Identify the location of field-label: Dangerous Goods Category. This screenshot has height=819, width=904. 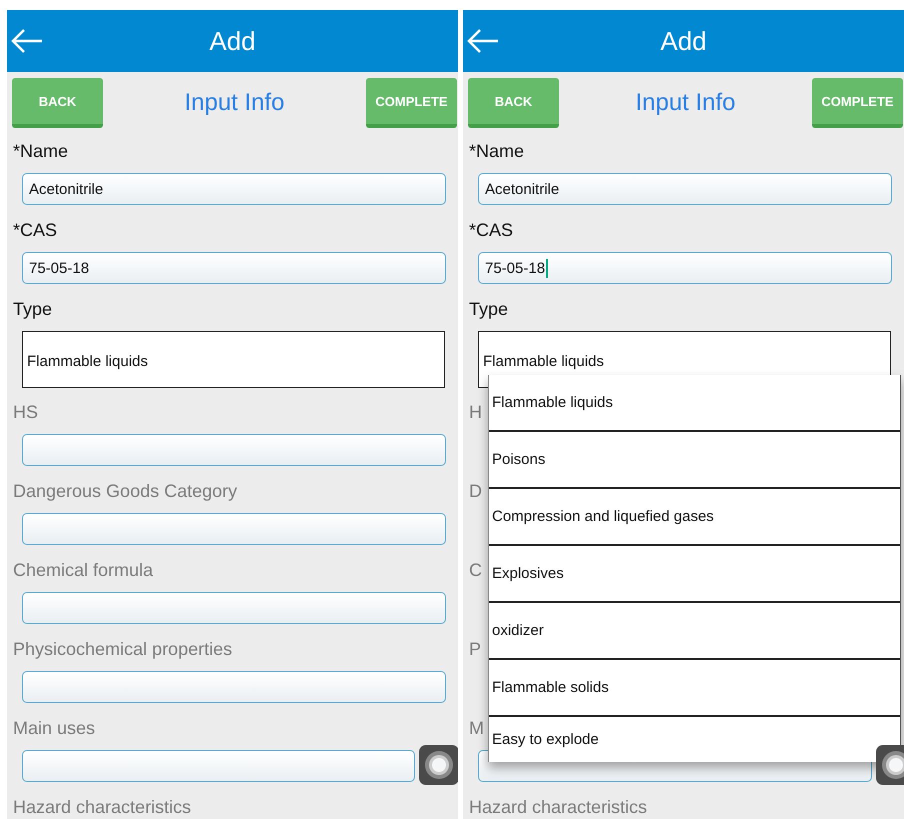
(125, 491).